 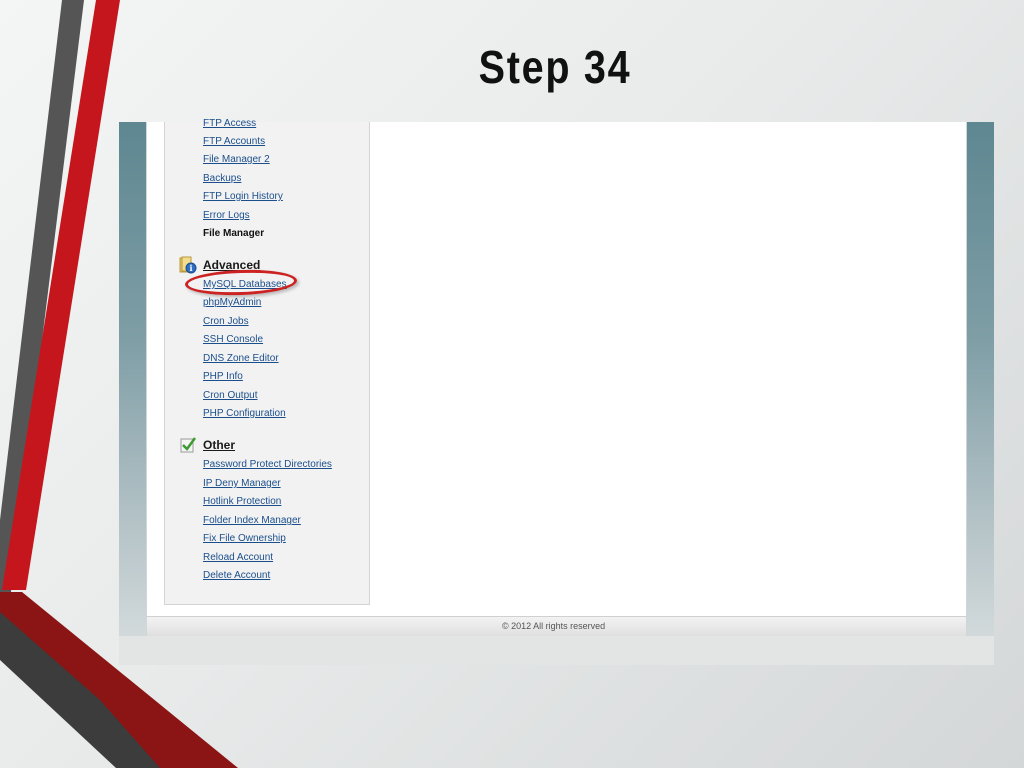 I want to click on svg-text: i, so click(x=190, y=268).